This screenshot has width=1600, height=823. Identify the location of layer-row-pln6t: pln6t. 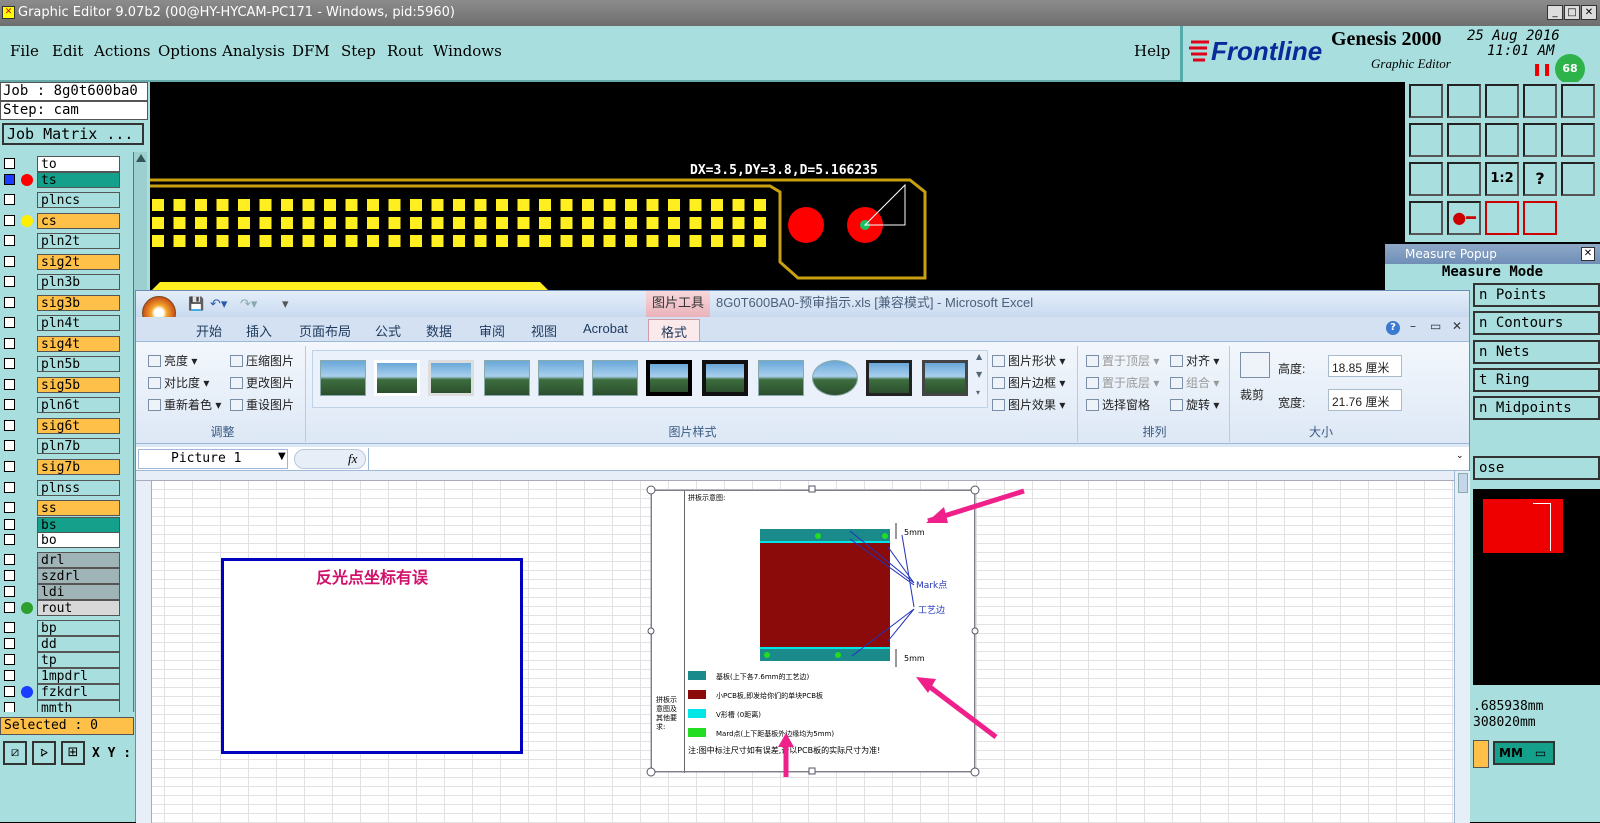
(62, 405).